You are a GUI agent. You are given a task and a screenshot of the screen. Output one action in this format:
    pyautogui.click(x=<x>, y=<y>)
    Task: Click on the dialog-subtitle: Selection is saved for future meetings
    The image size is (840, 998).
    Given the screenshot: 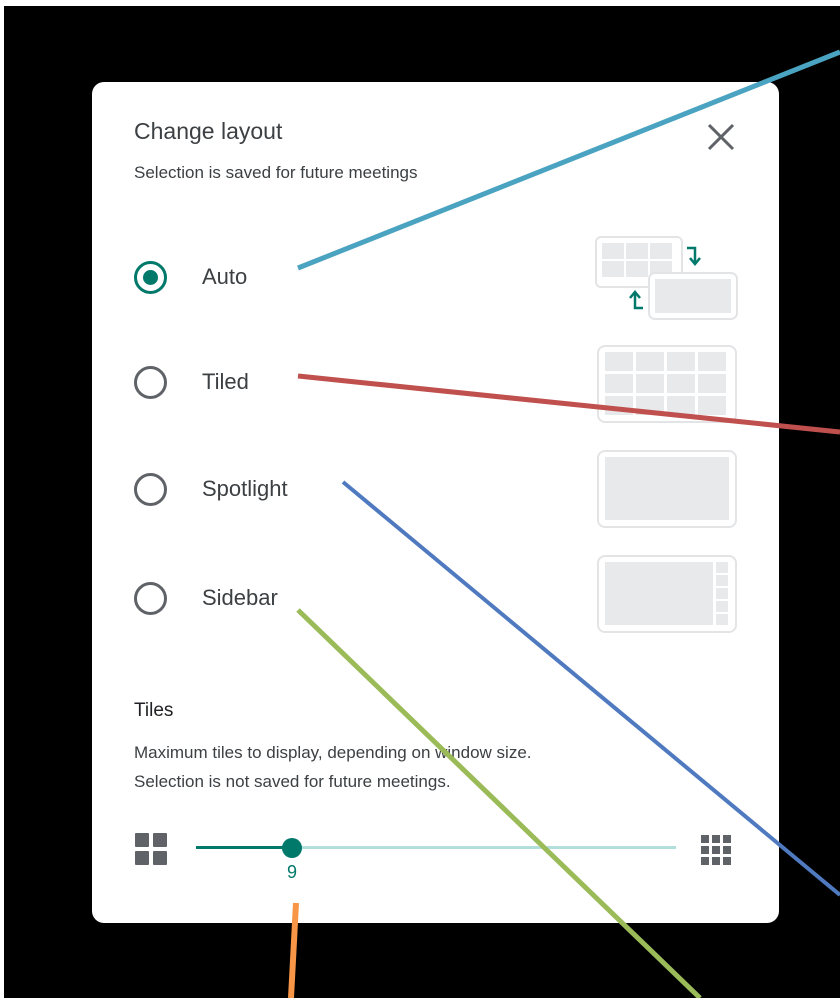 What is the action you would take?
    pyautogui.click(x=276, y=172)
    